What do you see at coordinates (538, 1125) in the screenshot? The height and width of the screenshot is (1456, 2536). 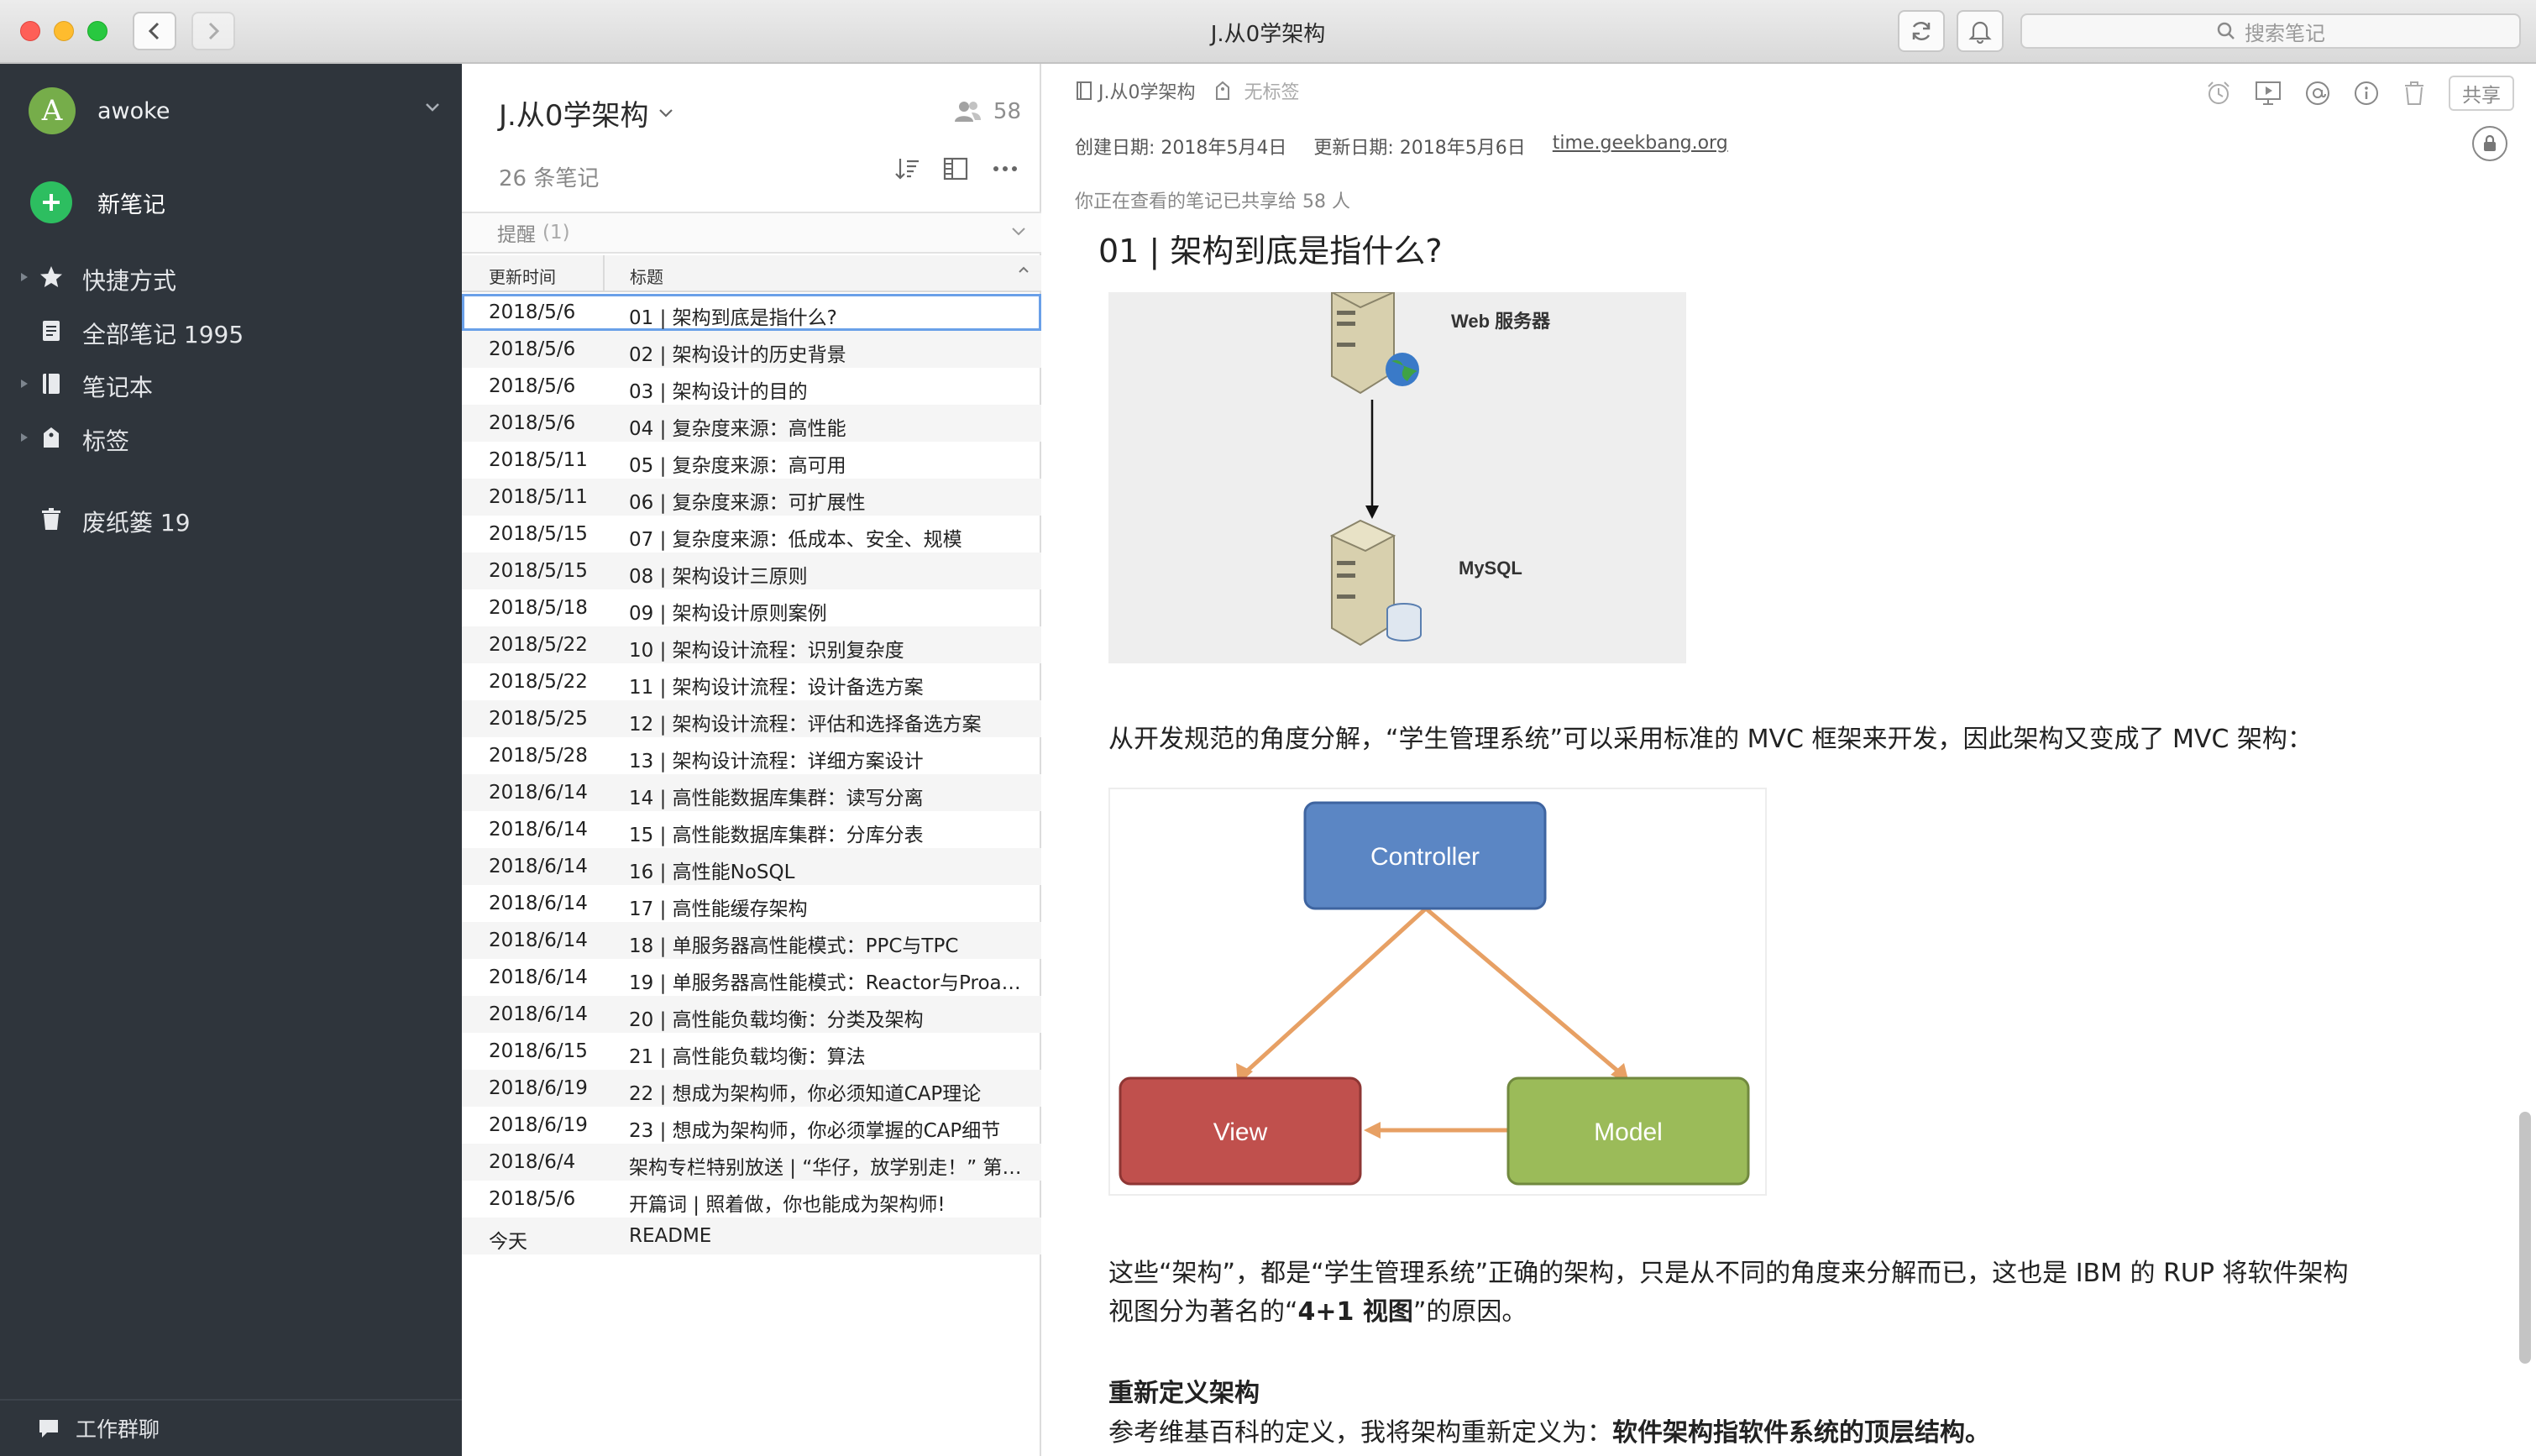 I see `note-row-date: 2018/6/19` at bounding box center [538, 1125].